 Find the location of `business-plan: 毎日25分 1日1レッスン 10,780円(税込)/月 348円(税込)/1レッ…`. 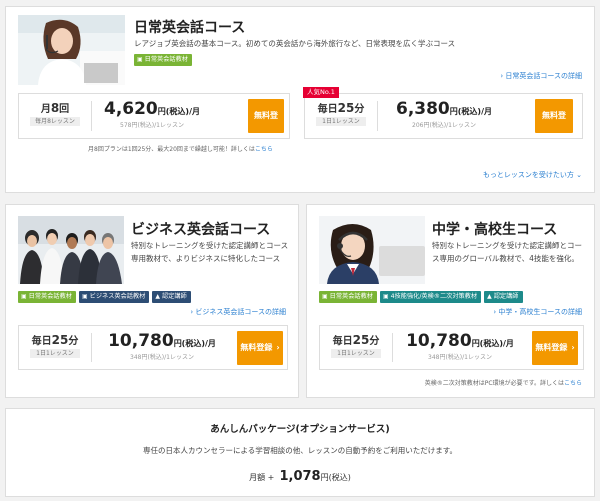

business-plan: 毎日25分 1日1レッスン 10,780円(税込)/月 348円(税込)/1レッ… is located at coordinates (153, 347).